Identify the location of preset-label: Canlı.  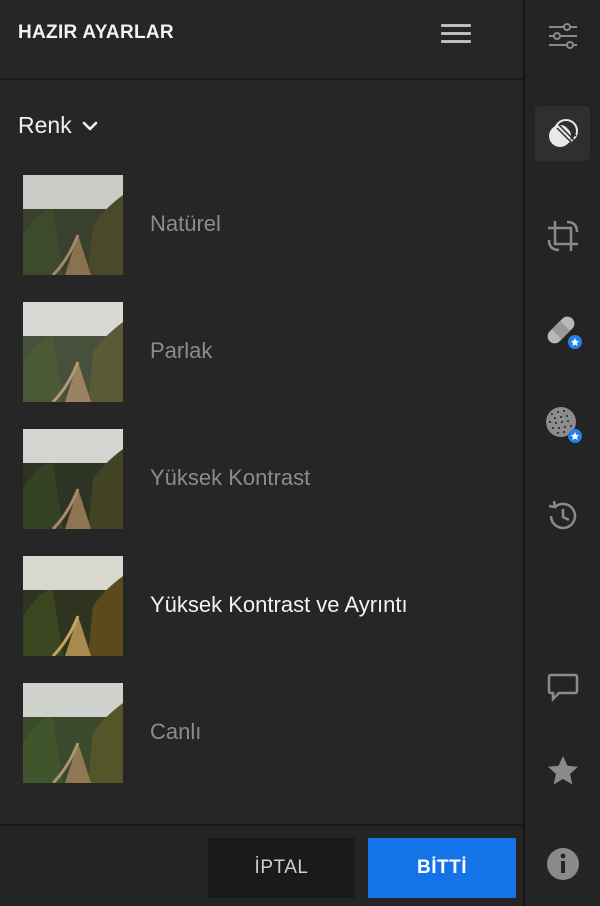
(176, 731).